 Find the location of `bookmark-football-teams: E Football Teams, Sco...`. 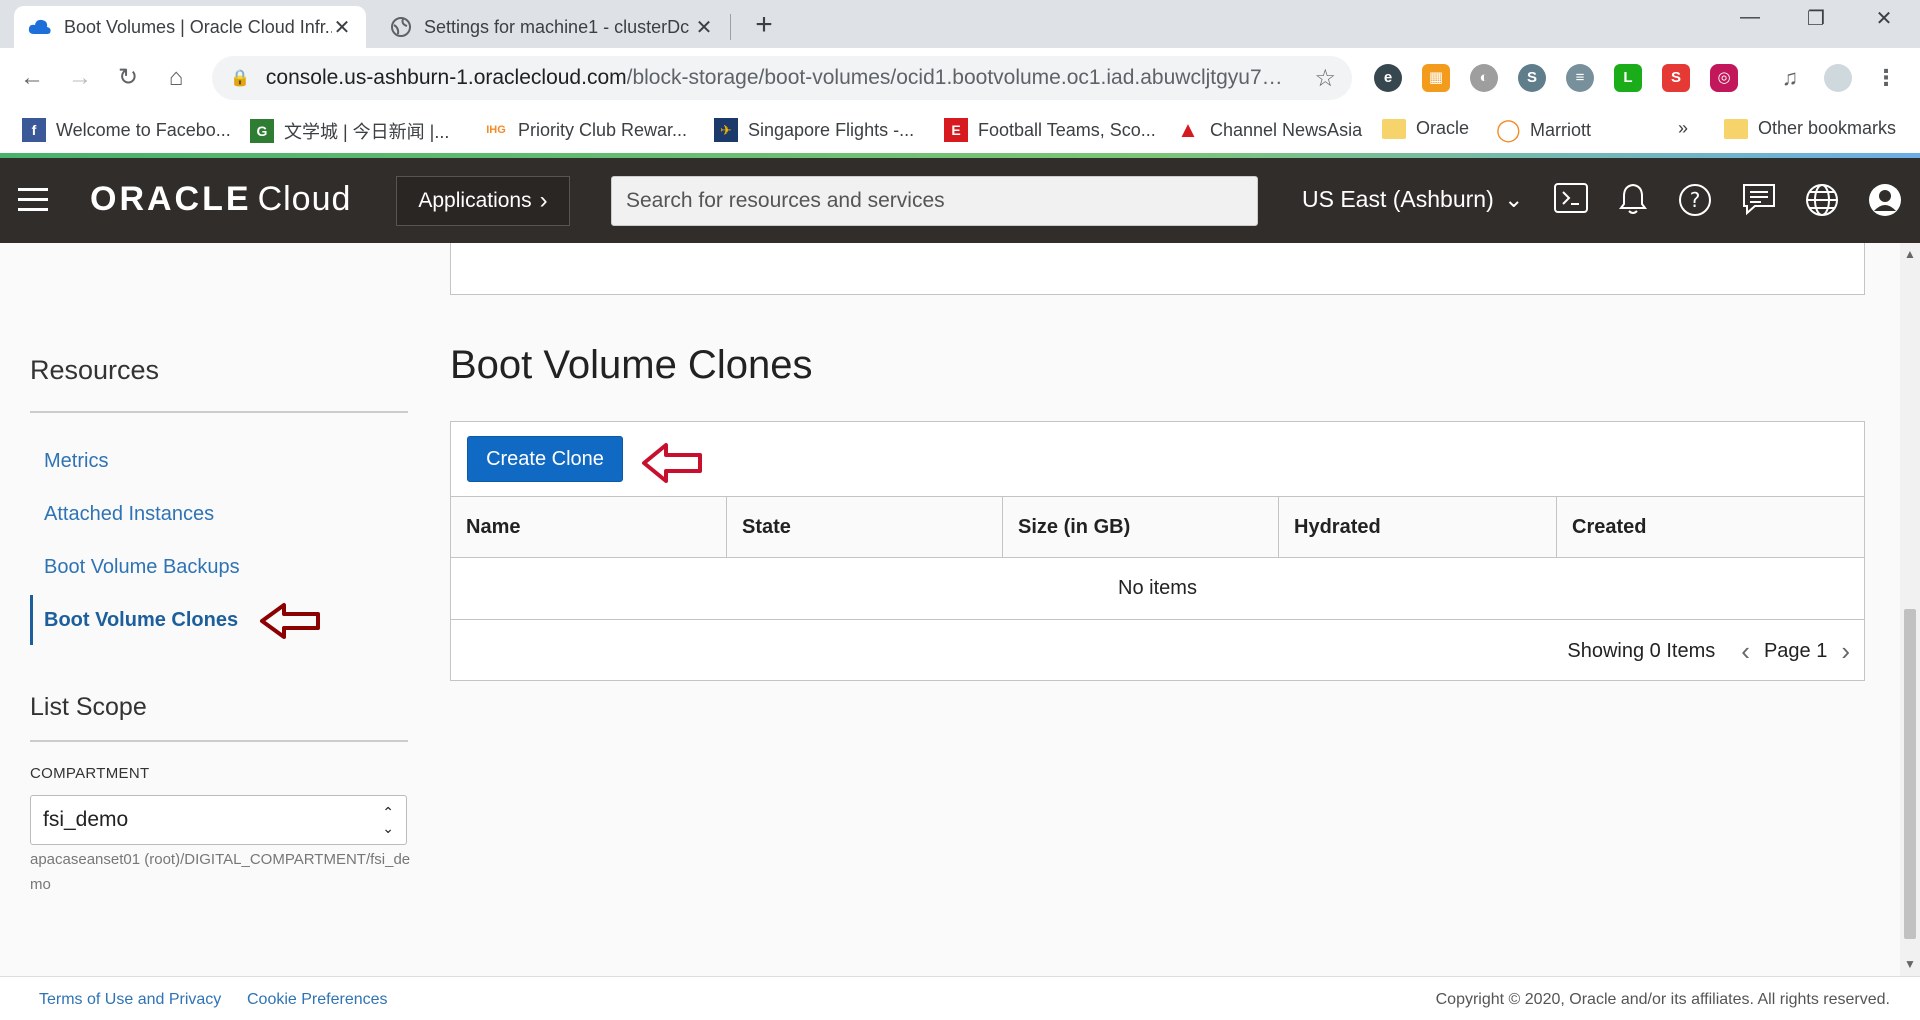

bookmark-football-teams: E Football Teams, Sco... is located at coordinates (1050, 130).